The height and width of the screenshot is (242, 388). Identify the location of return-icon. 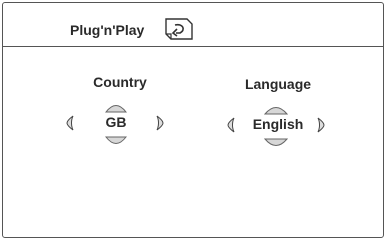
(179, 29).